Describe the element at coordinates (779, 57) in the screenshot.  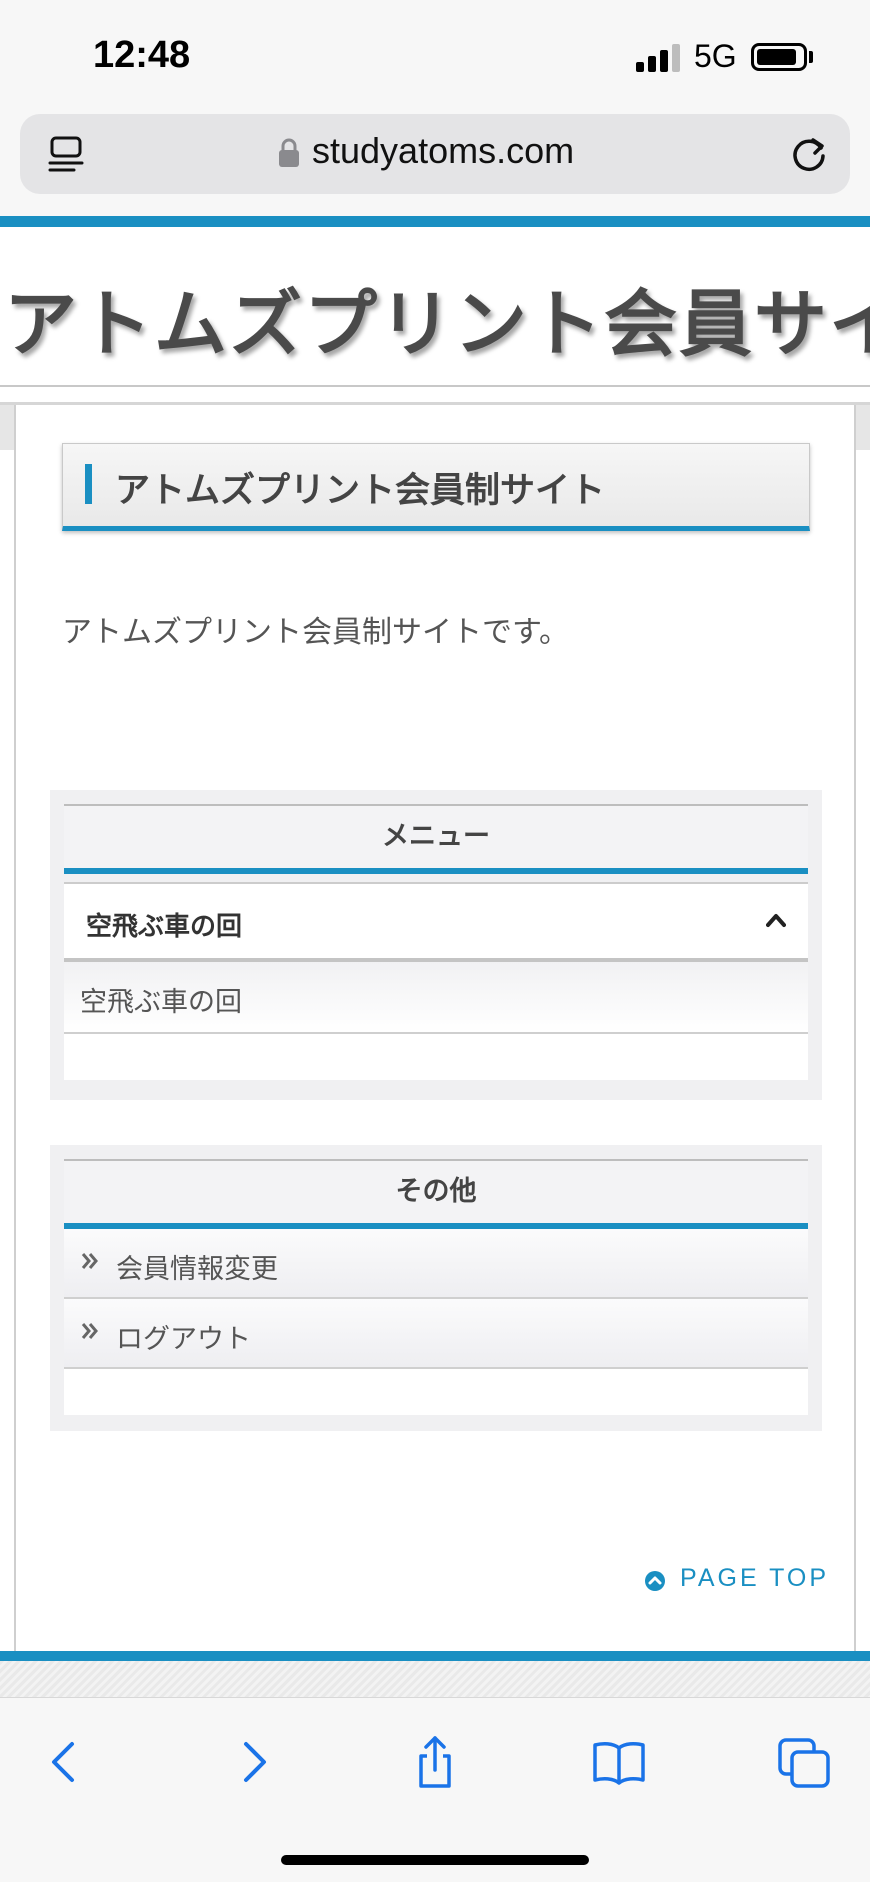
I see `battery-icon` at that location.